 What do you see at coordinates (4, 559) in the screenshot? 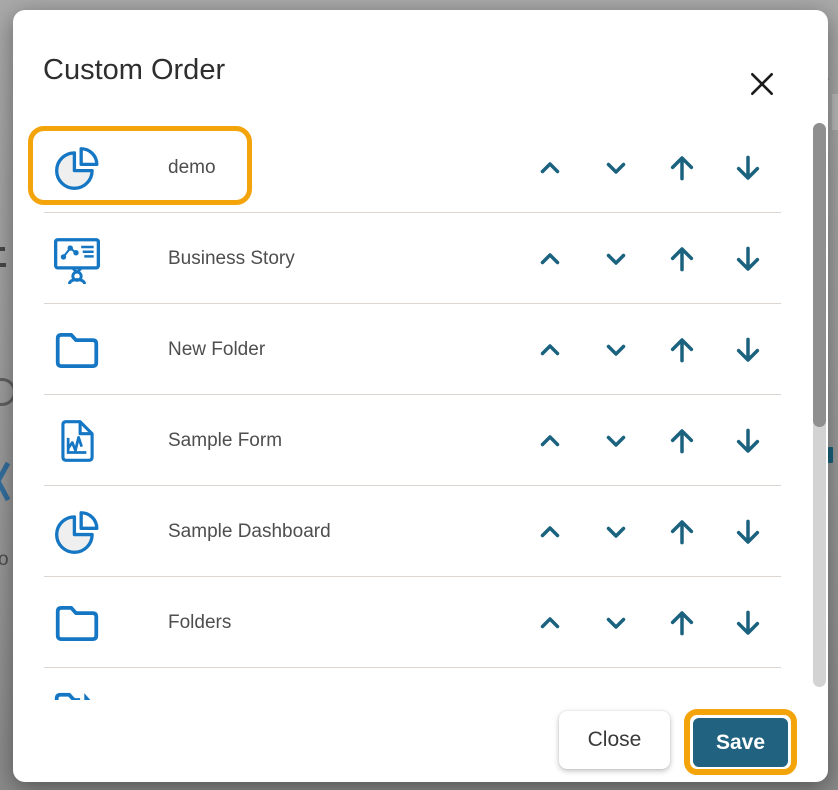
I see `background-text-fragment: o` at bounding box center [4, 559].